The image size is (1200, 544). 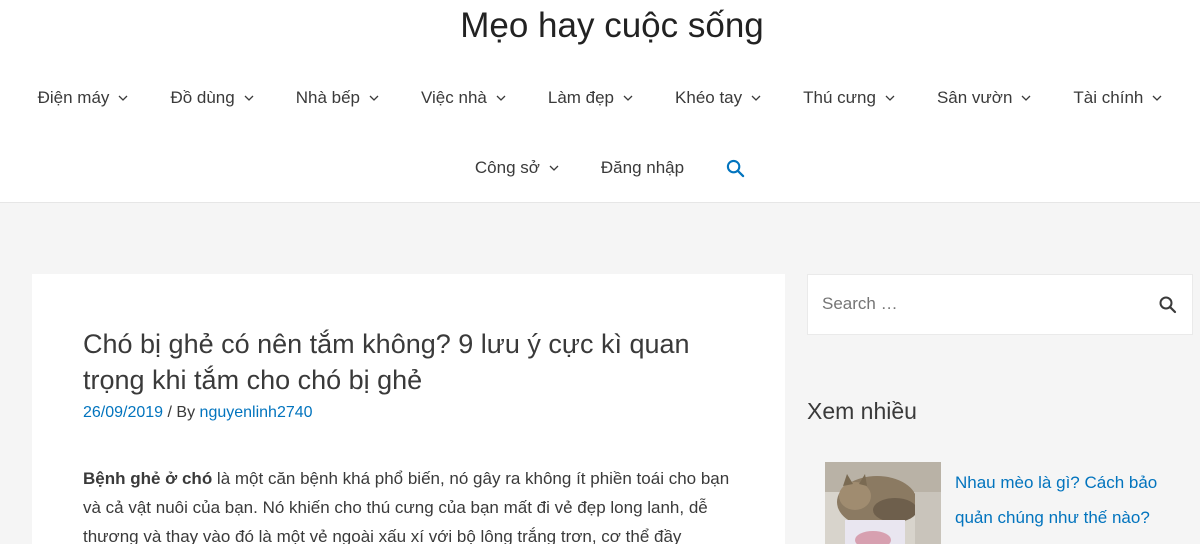 What do you see at coordinates (198, 413) in the screenshot?
I see `post-meta: 26/09/2019 / By nguyenlinh2740` at bounding box center [198, 413].